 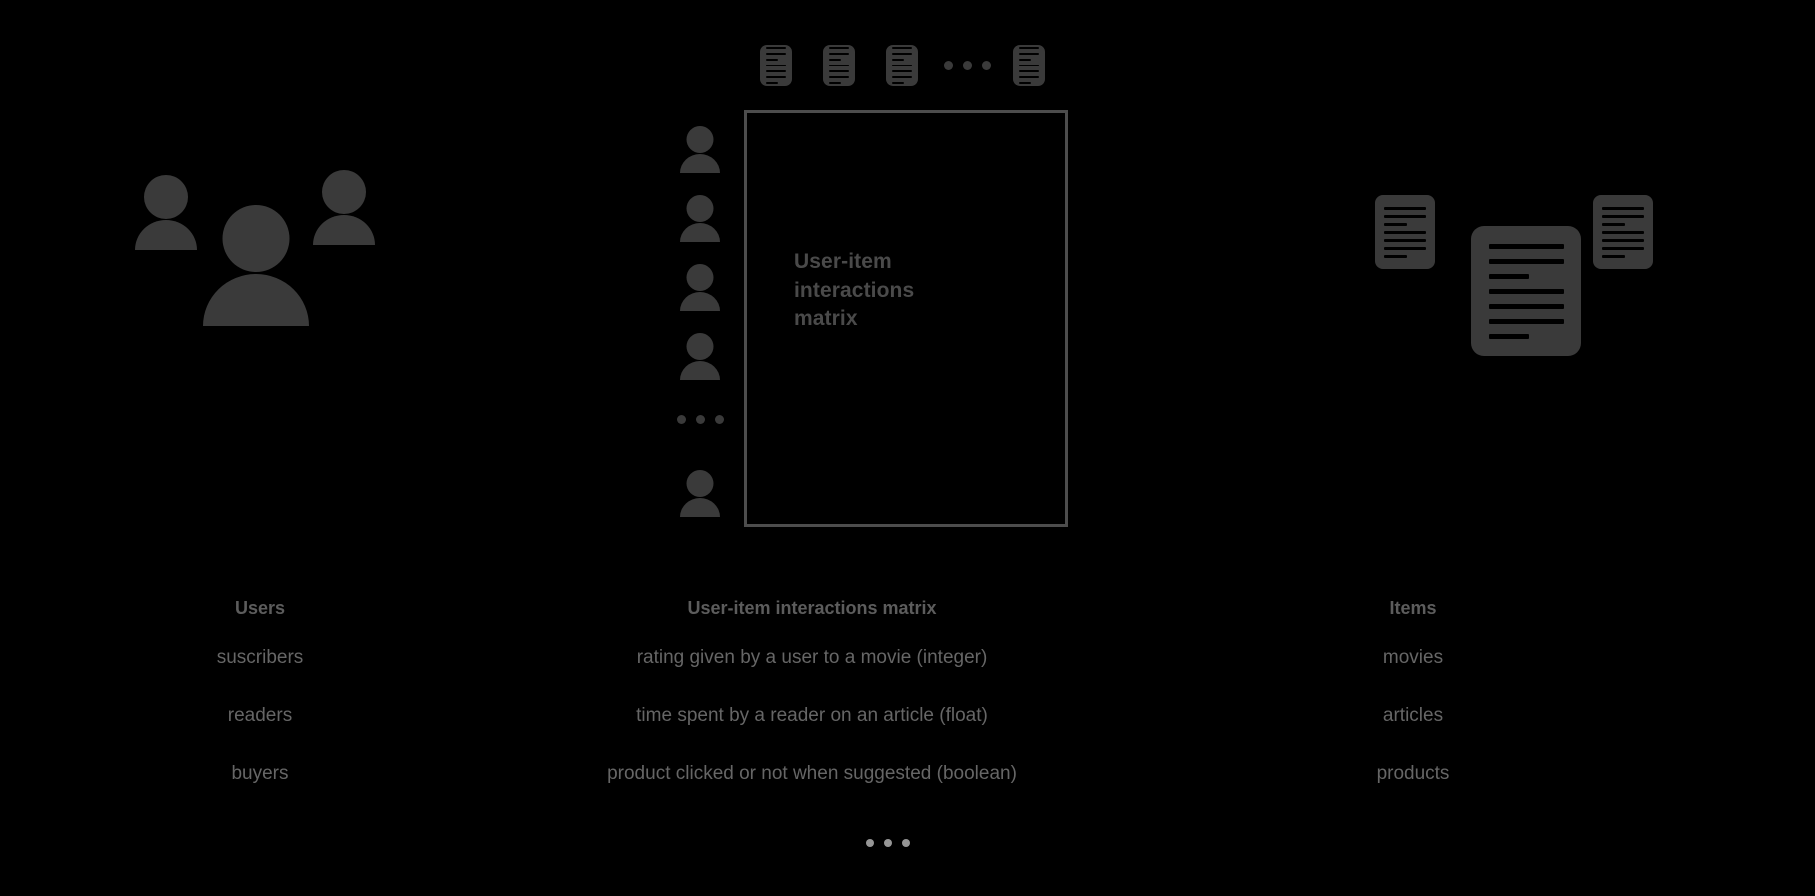 I want to click on legend-header-matrix: User-item interactions matrix, so click(x=810, y=608).